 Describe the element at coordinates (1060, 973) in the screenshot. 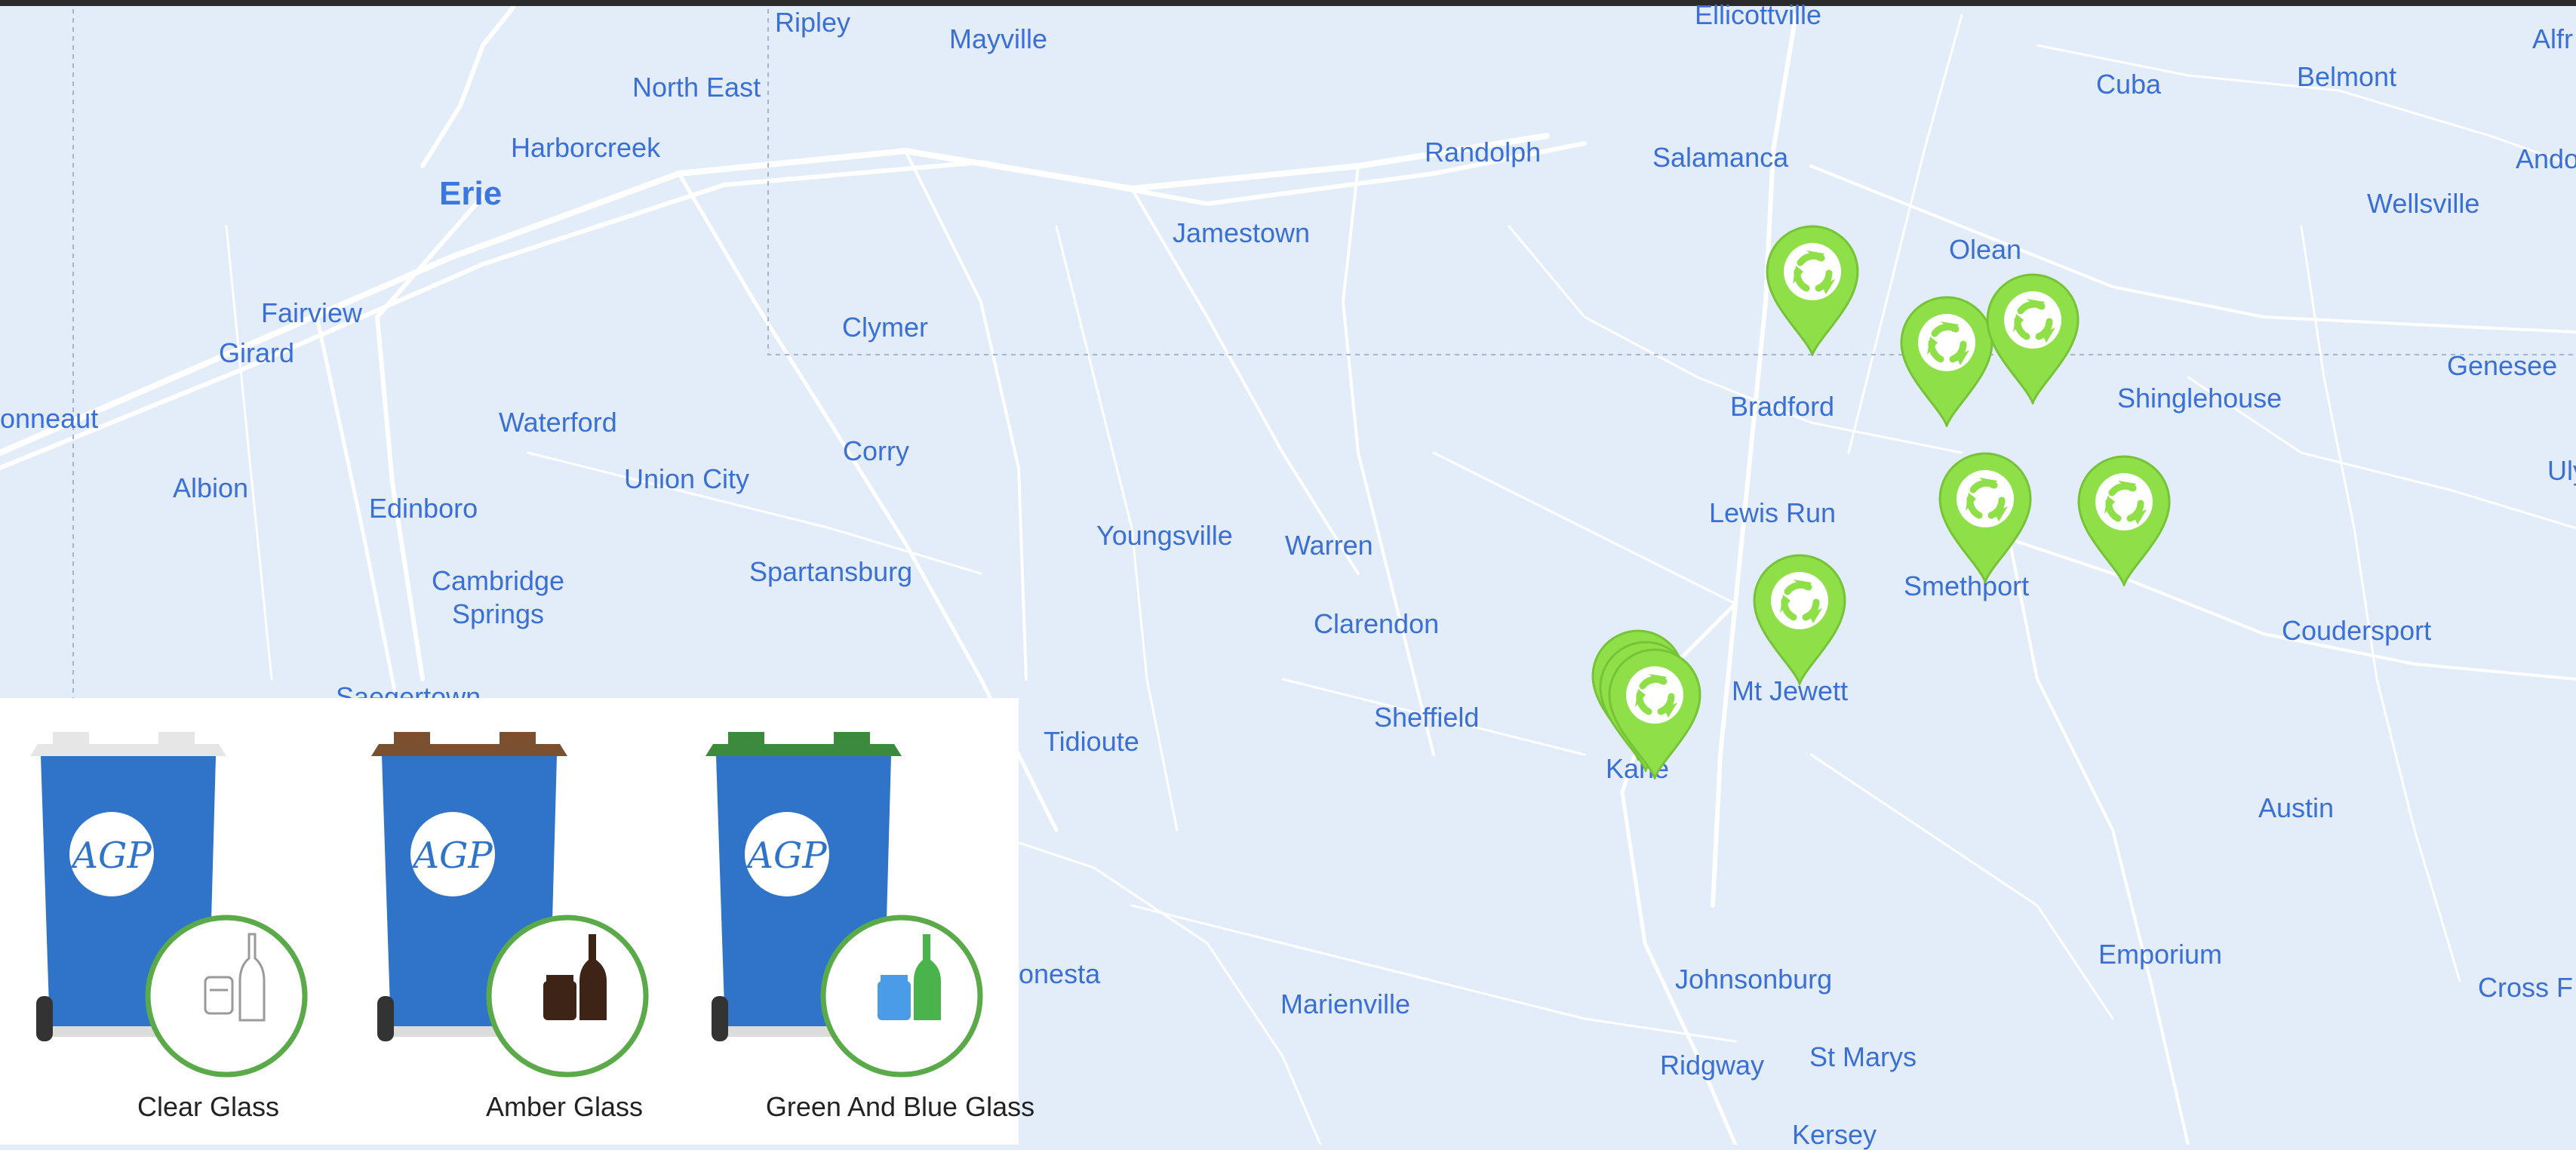

I see `place-label: onesta` at that location.